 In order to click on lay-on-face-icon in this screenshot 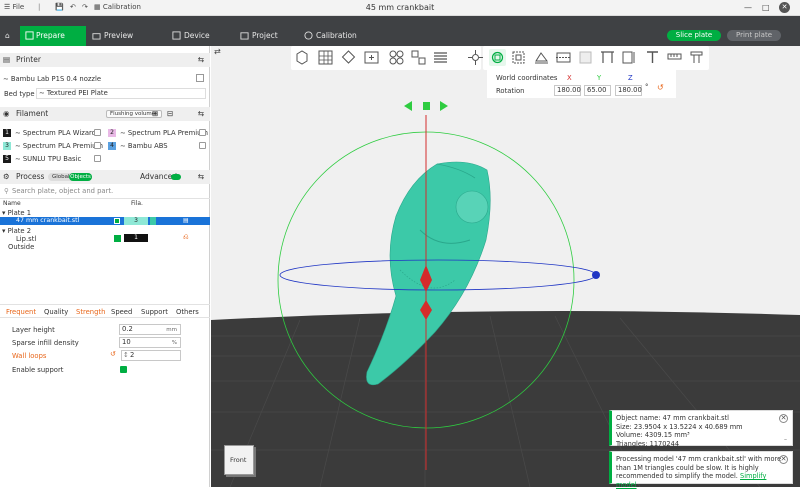, I will do `click(541, 57)`.